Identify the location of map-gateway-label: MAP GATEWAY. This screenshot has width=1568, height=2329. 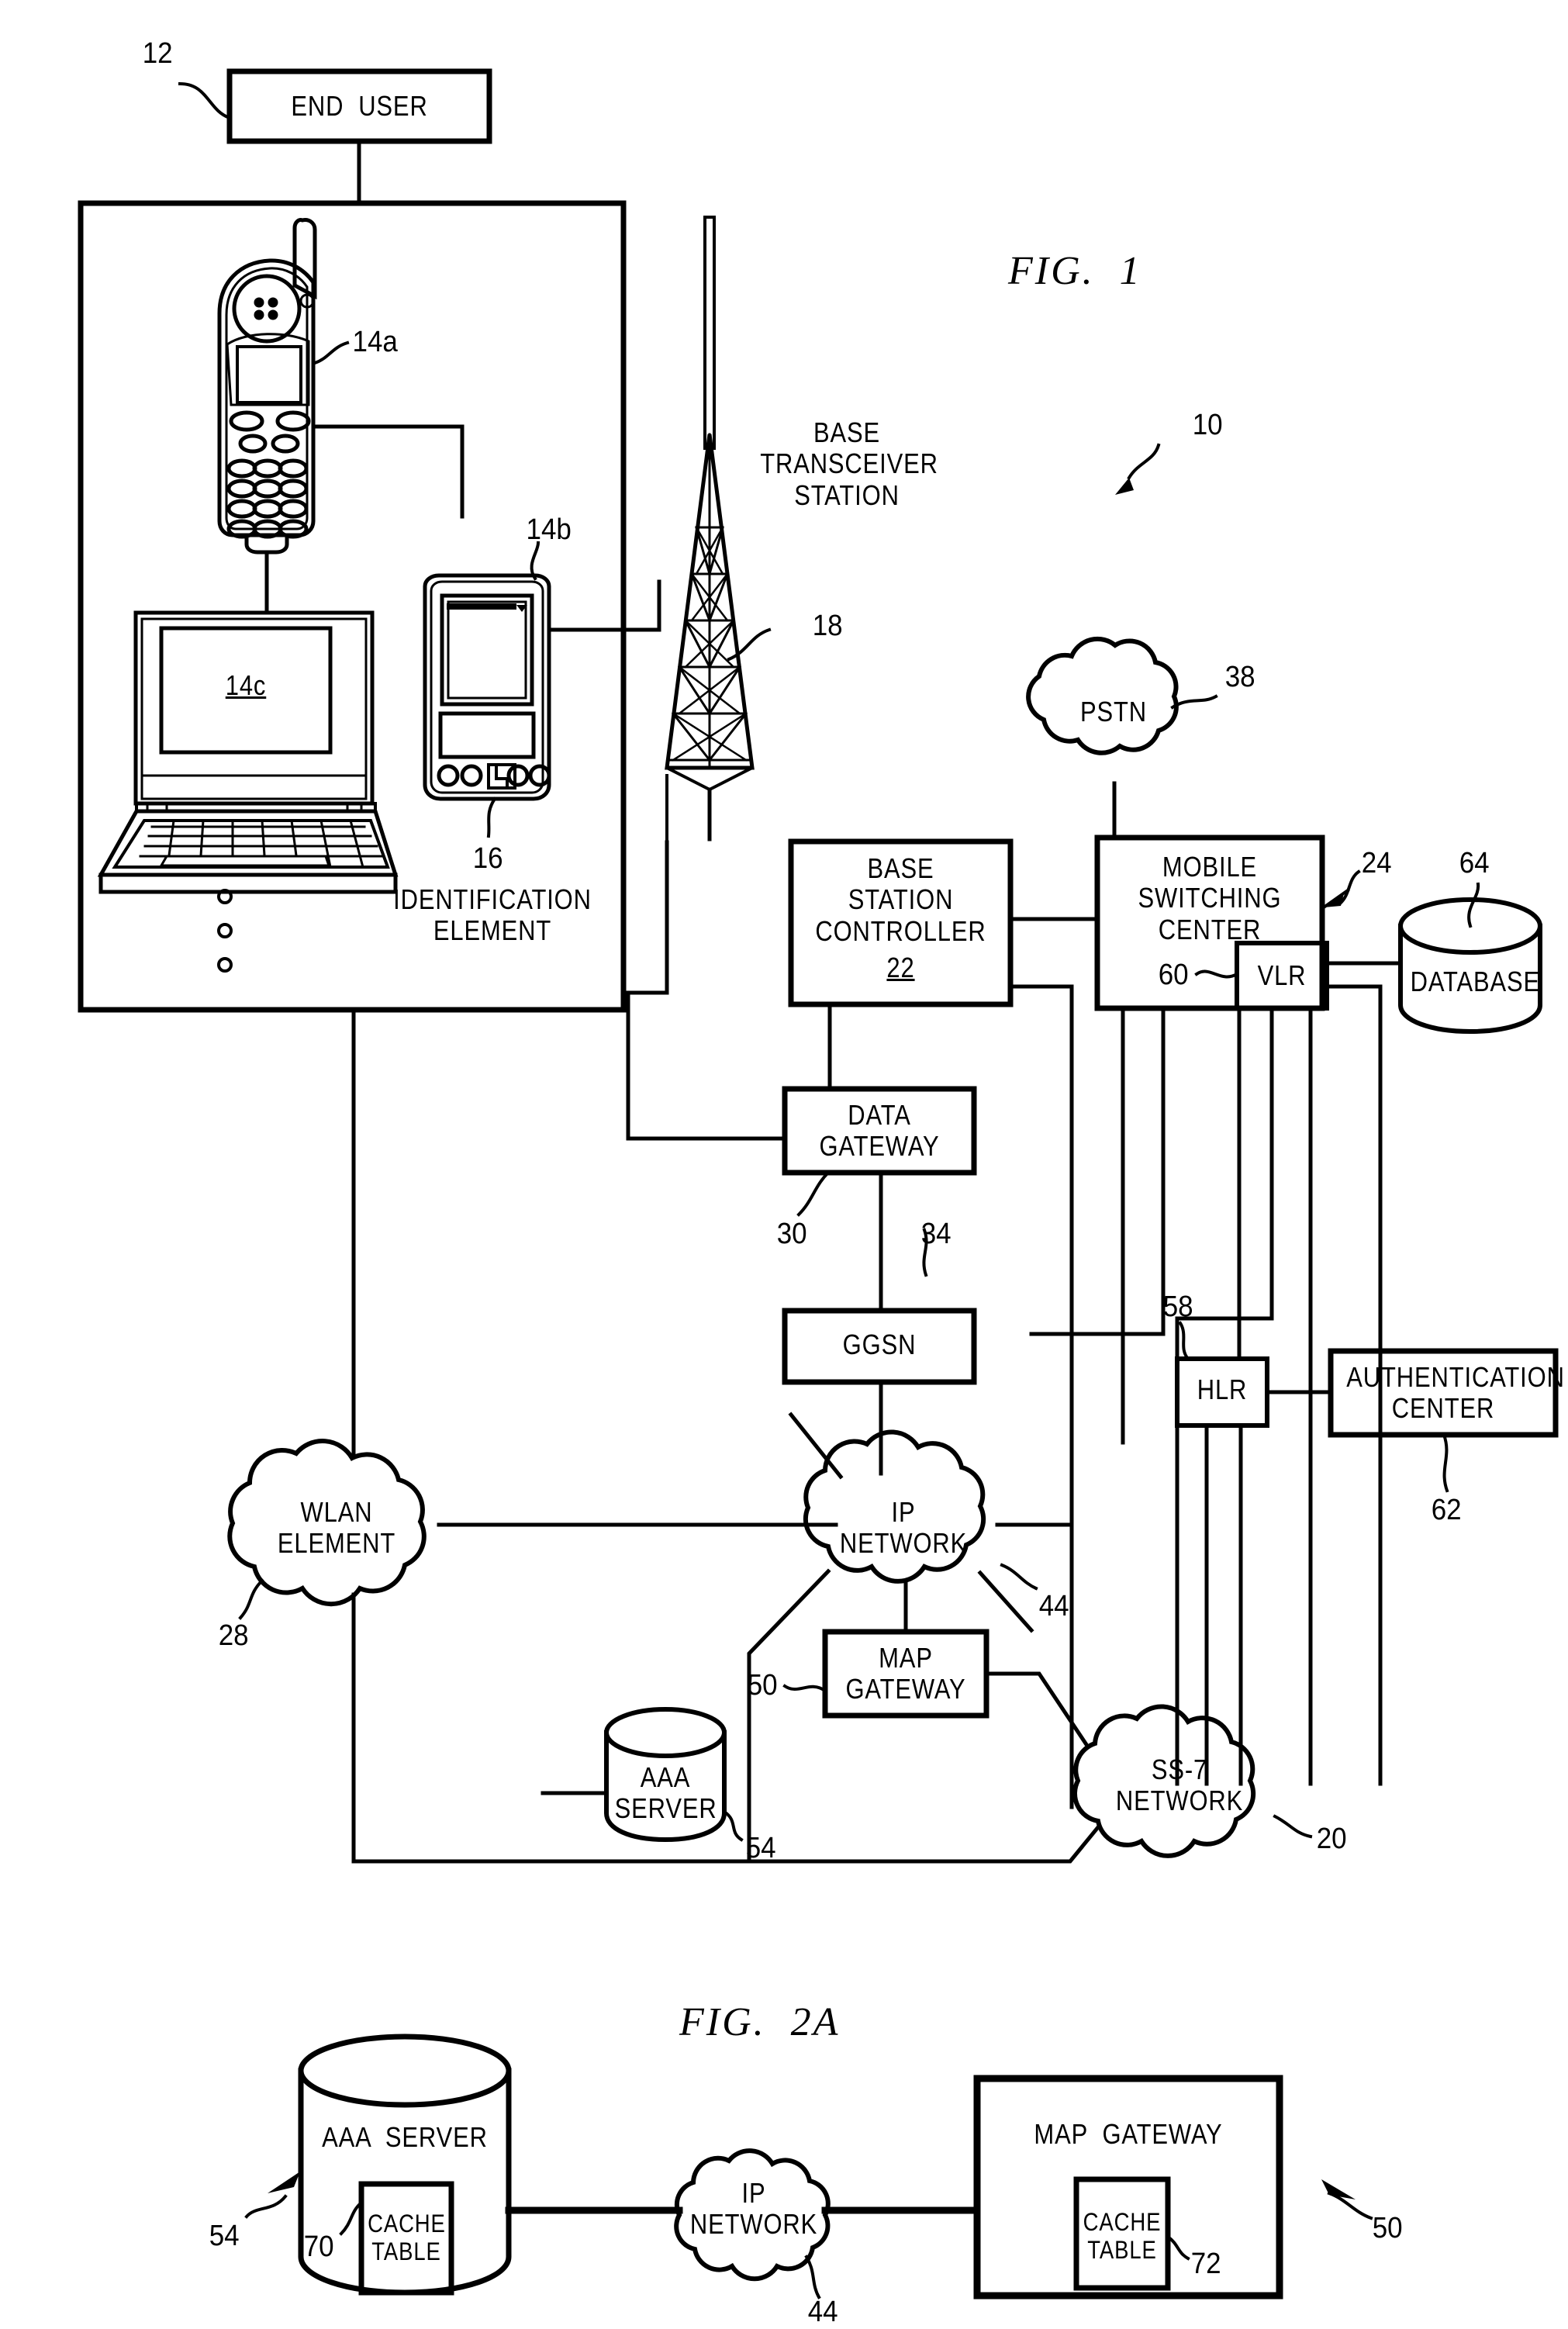
(905, 1673).